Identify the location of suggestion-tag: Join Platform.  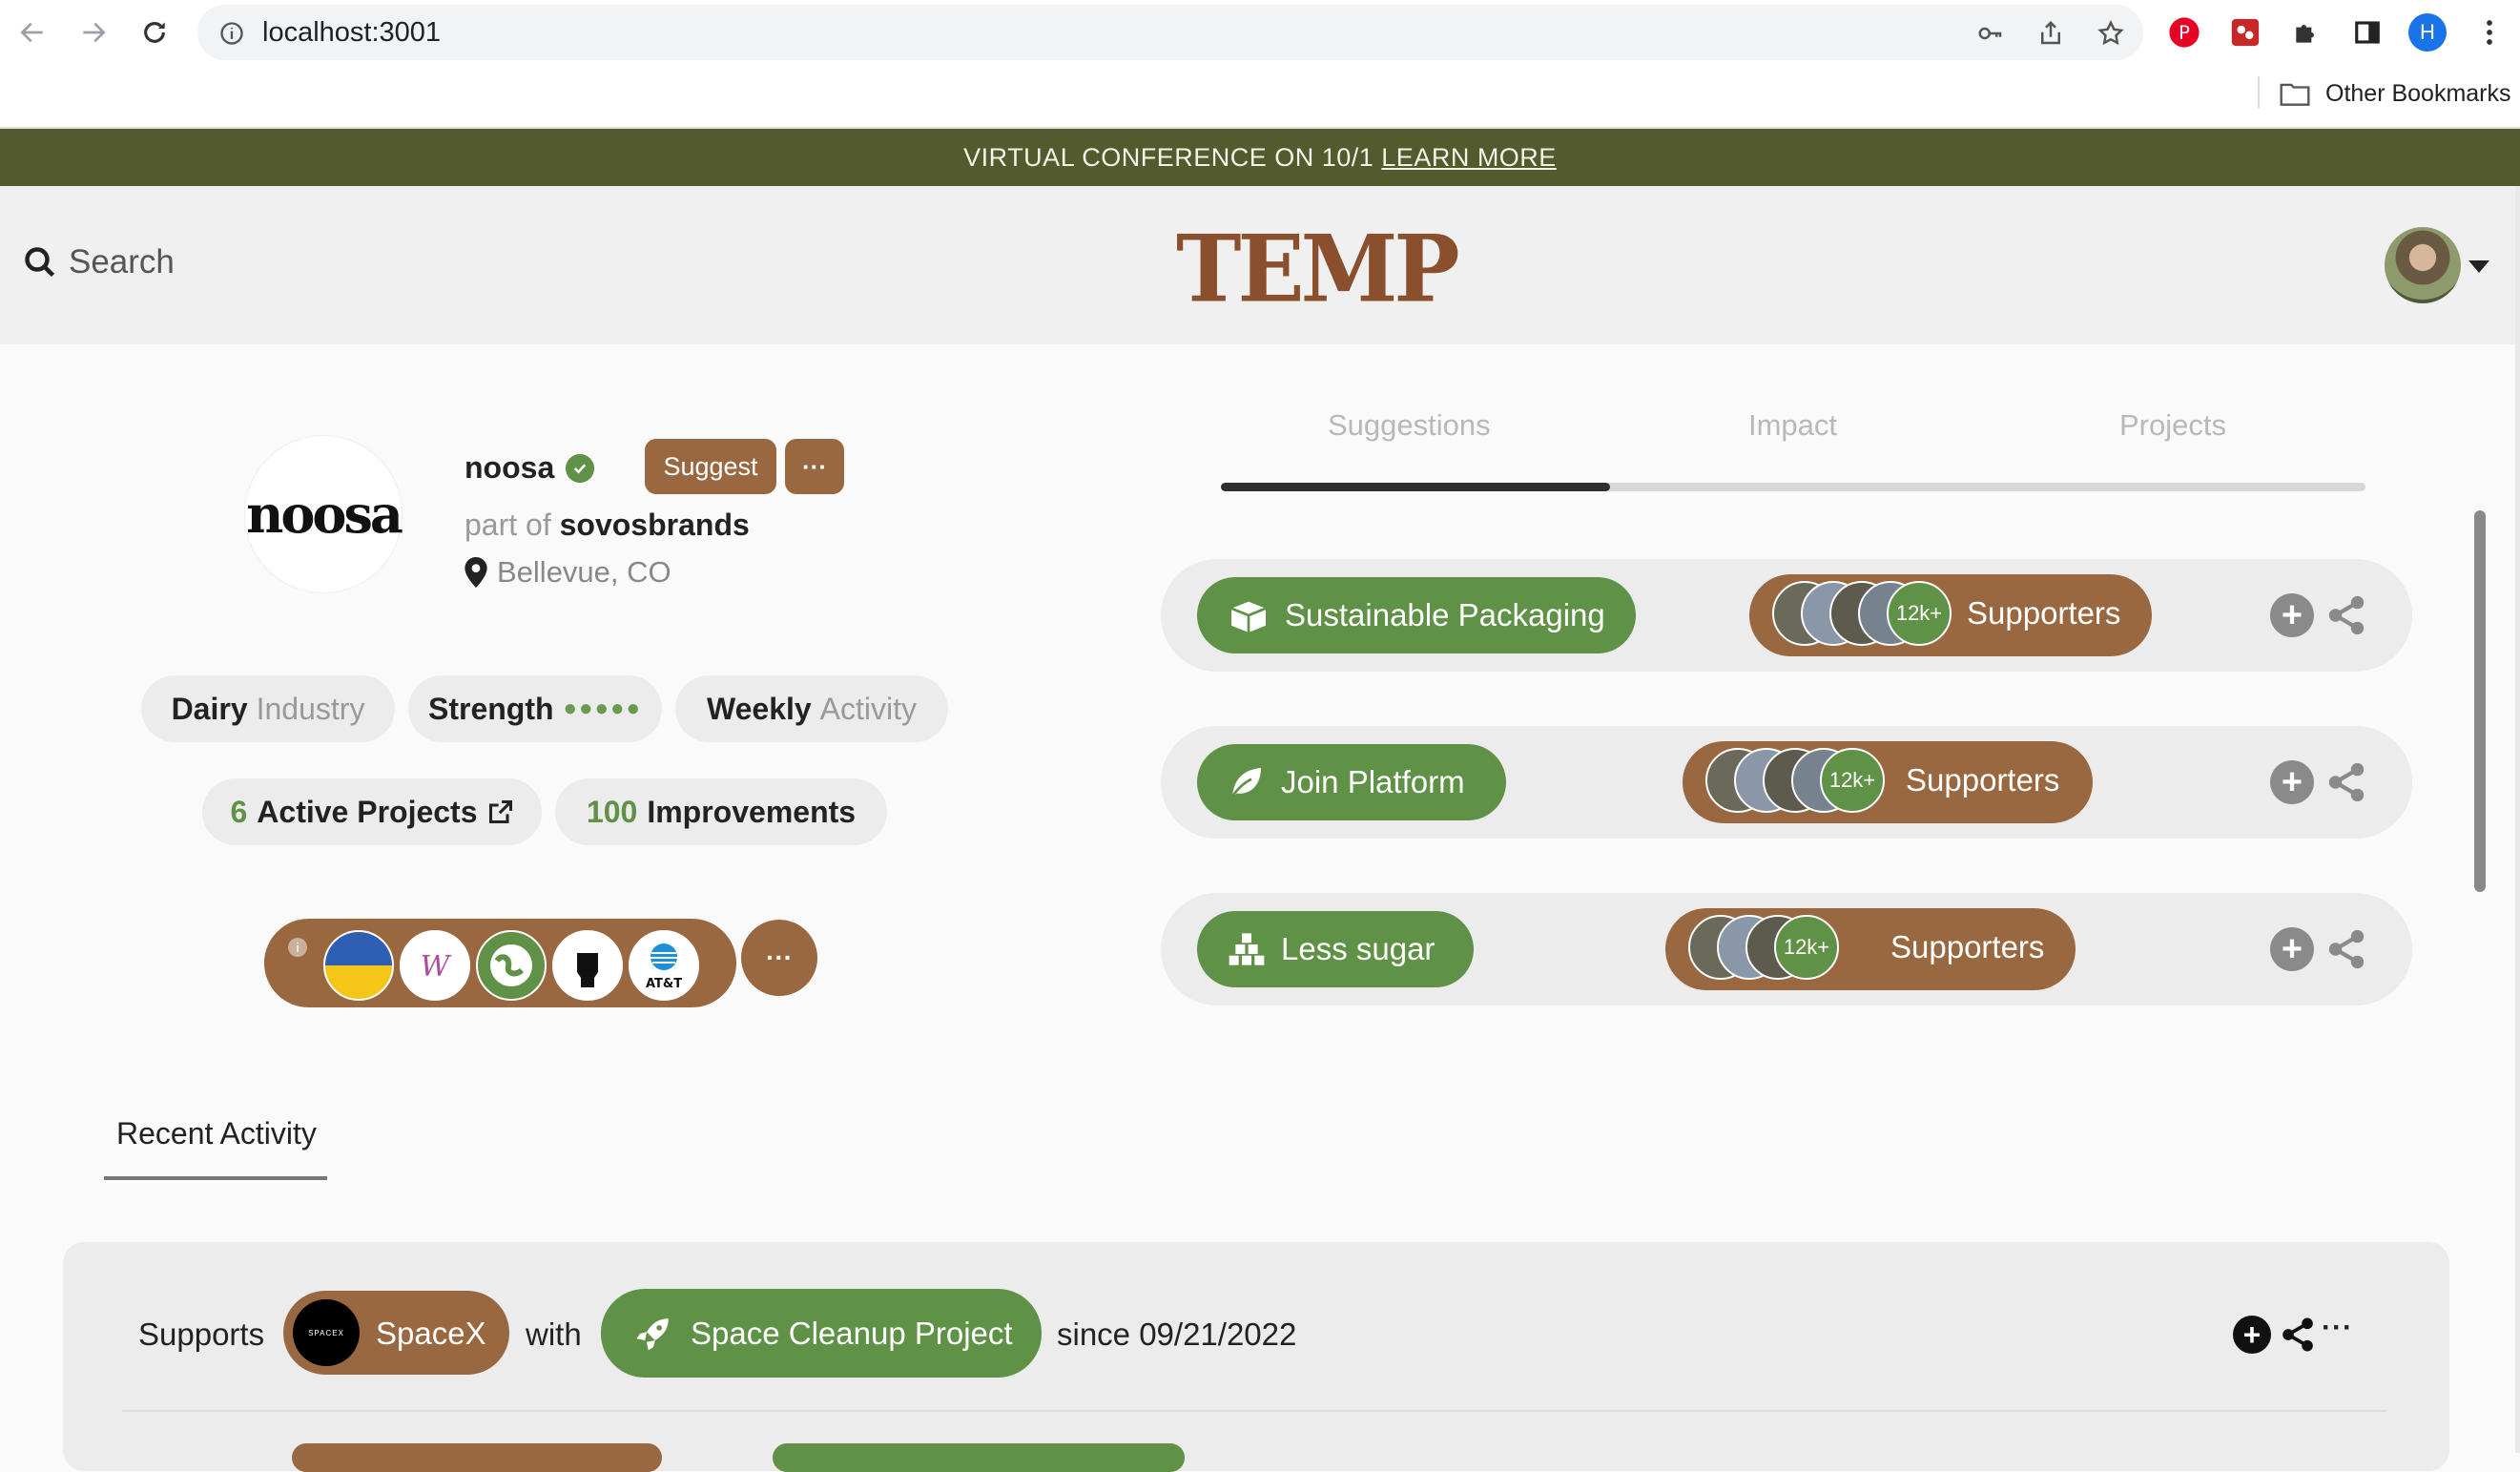
(1352, 782).